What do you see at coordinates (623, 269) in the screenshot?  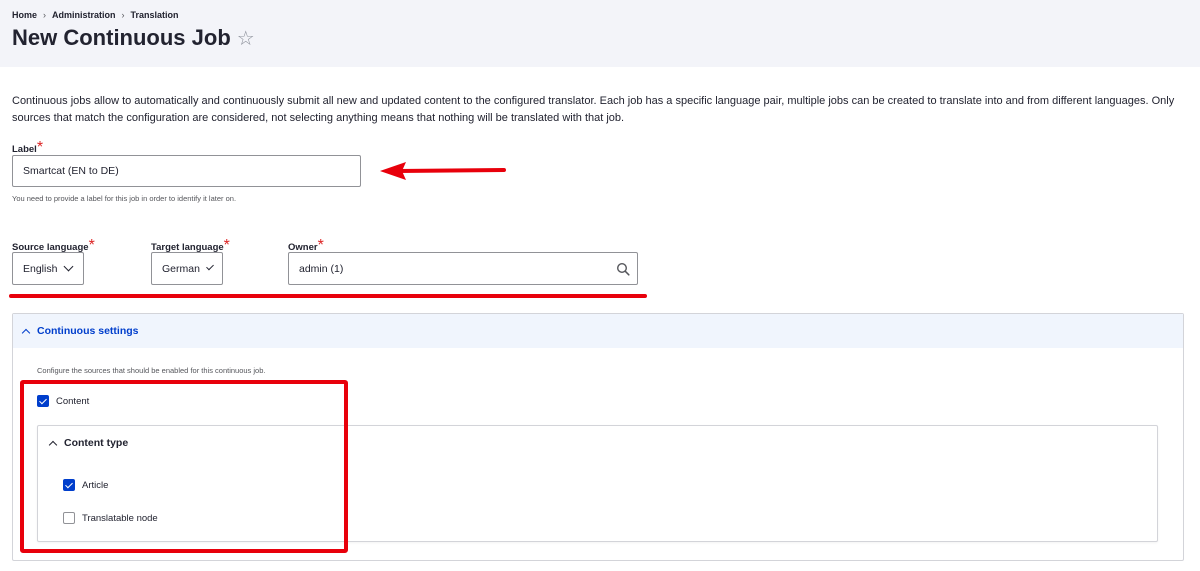 I see `search-icon` at bounding box center [623, 269].